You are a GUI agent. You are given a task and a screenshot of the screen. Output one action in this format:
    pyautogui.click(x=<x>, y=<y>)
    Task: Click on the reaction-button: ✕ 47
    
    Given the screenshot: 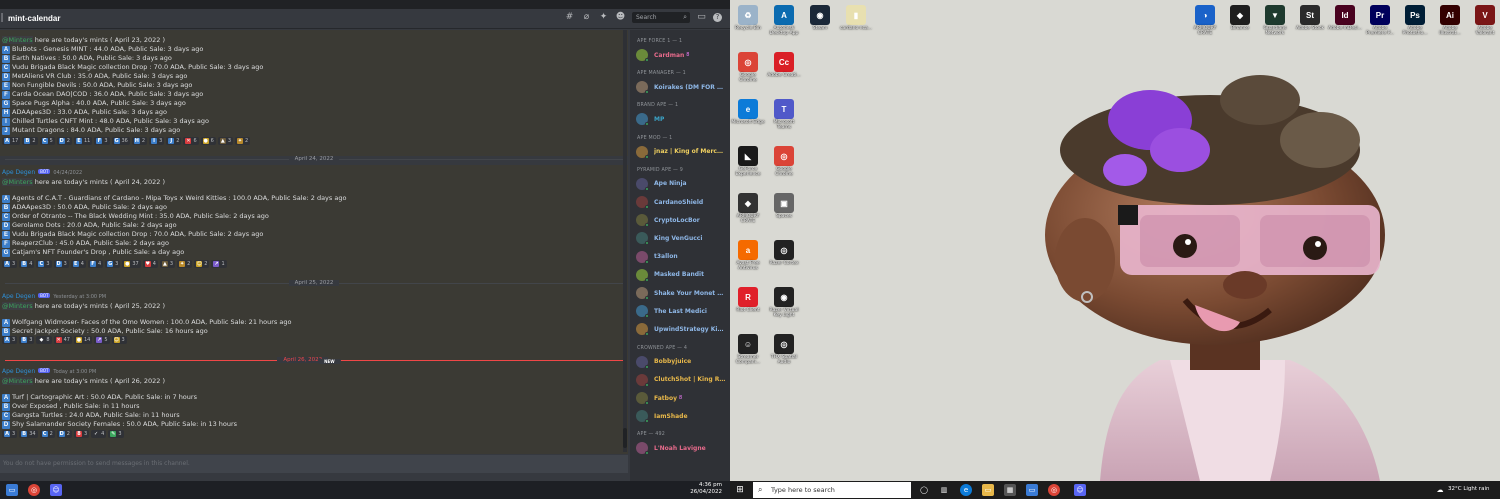 What is the action you would take?
    pyautogui.click(x=62, y=340)
    